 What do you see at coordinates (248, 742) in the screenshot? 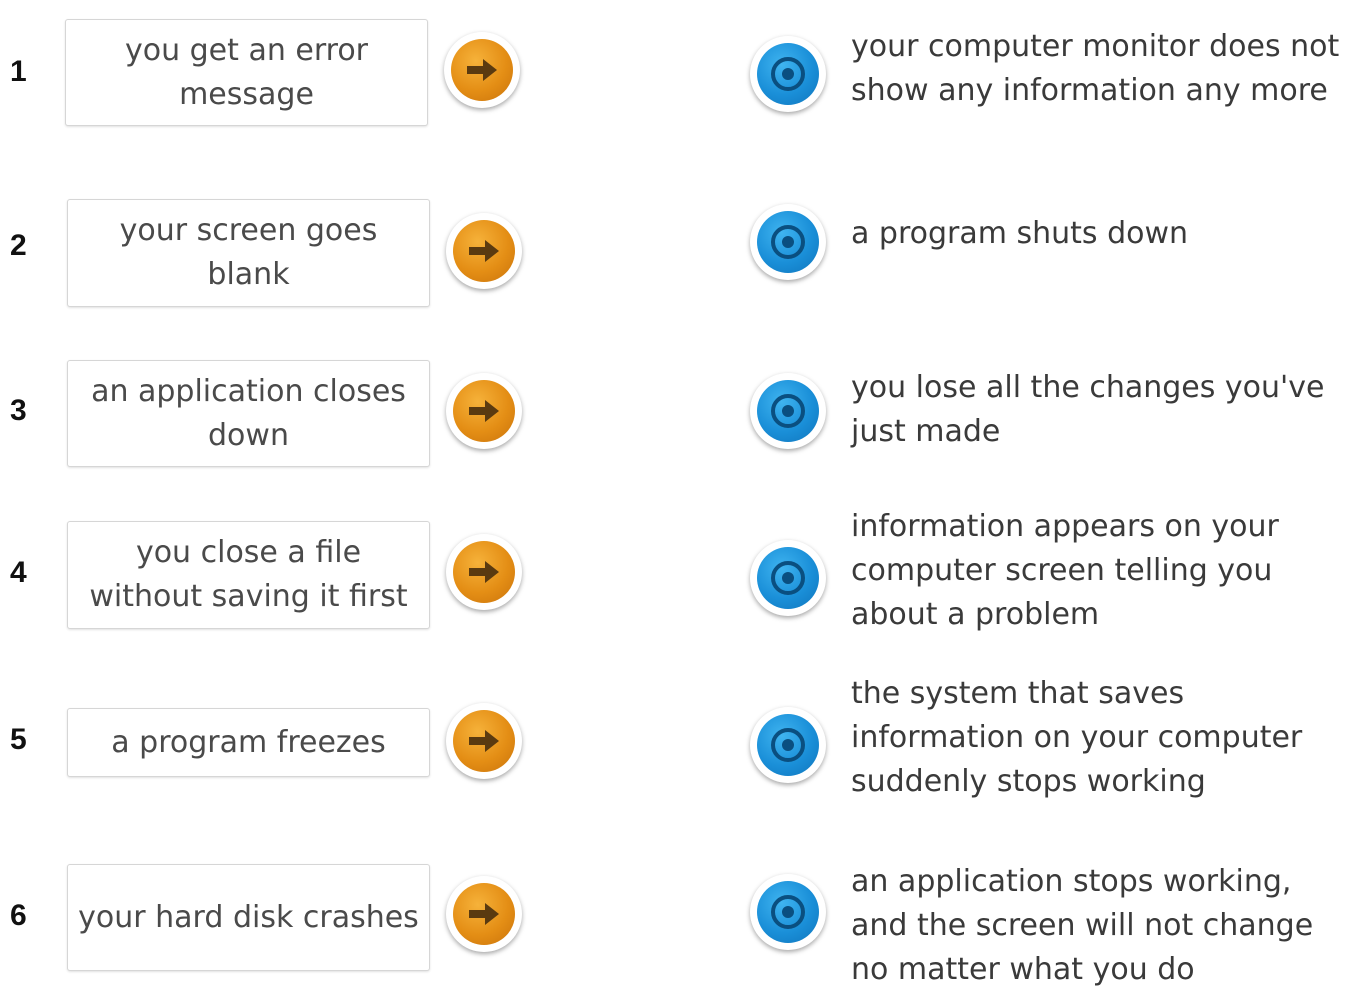
I see `prompt-card: a program freezes` at bounding box center [248, 742].